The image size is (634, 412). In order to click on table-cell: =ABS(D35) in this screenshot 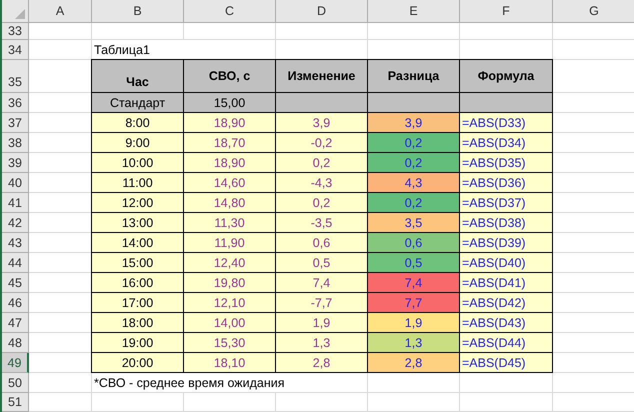, I will do `click(506, 163)`.